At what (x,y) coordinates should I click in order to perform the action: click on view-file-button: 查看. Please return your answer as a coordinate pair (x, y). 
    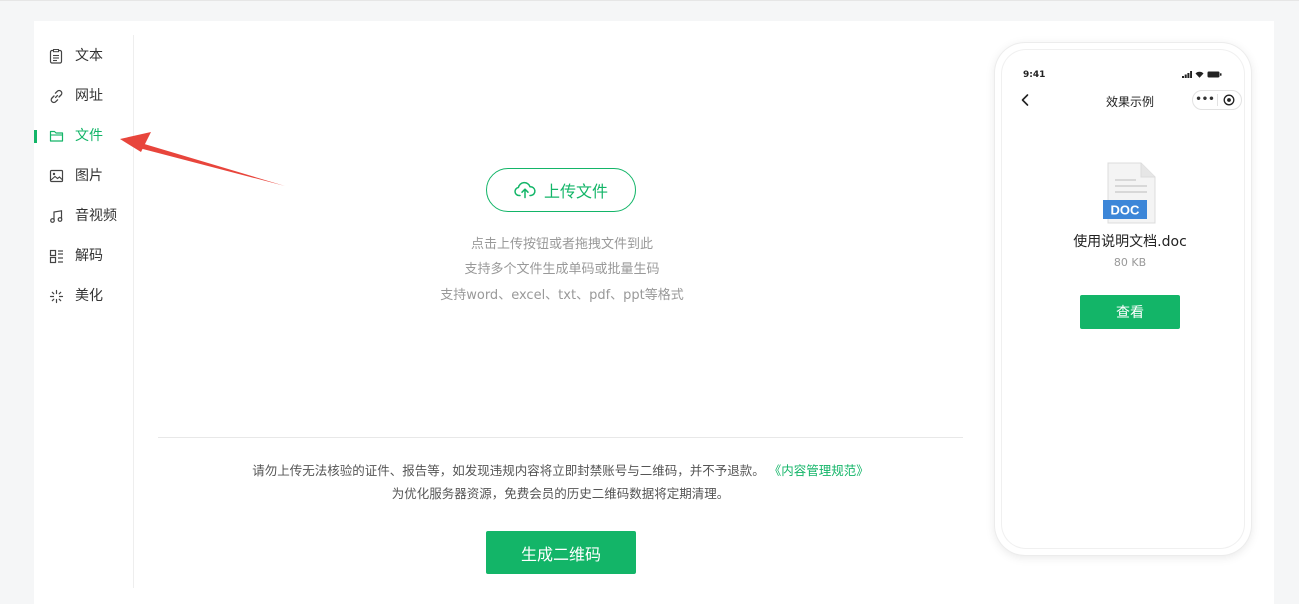
    Looking at the image, I should click on (1130, 312).